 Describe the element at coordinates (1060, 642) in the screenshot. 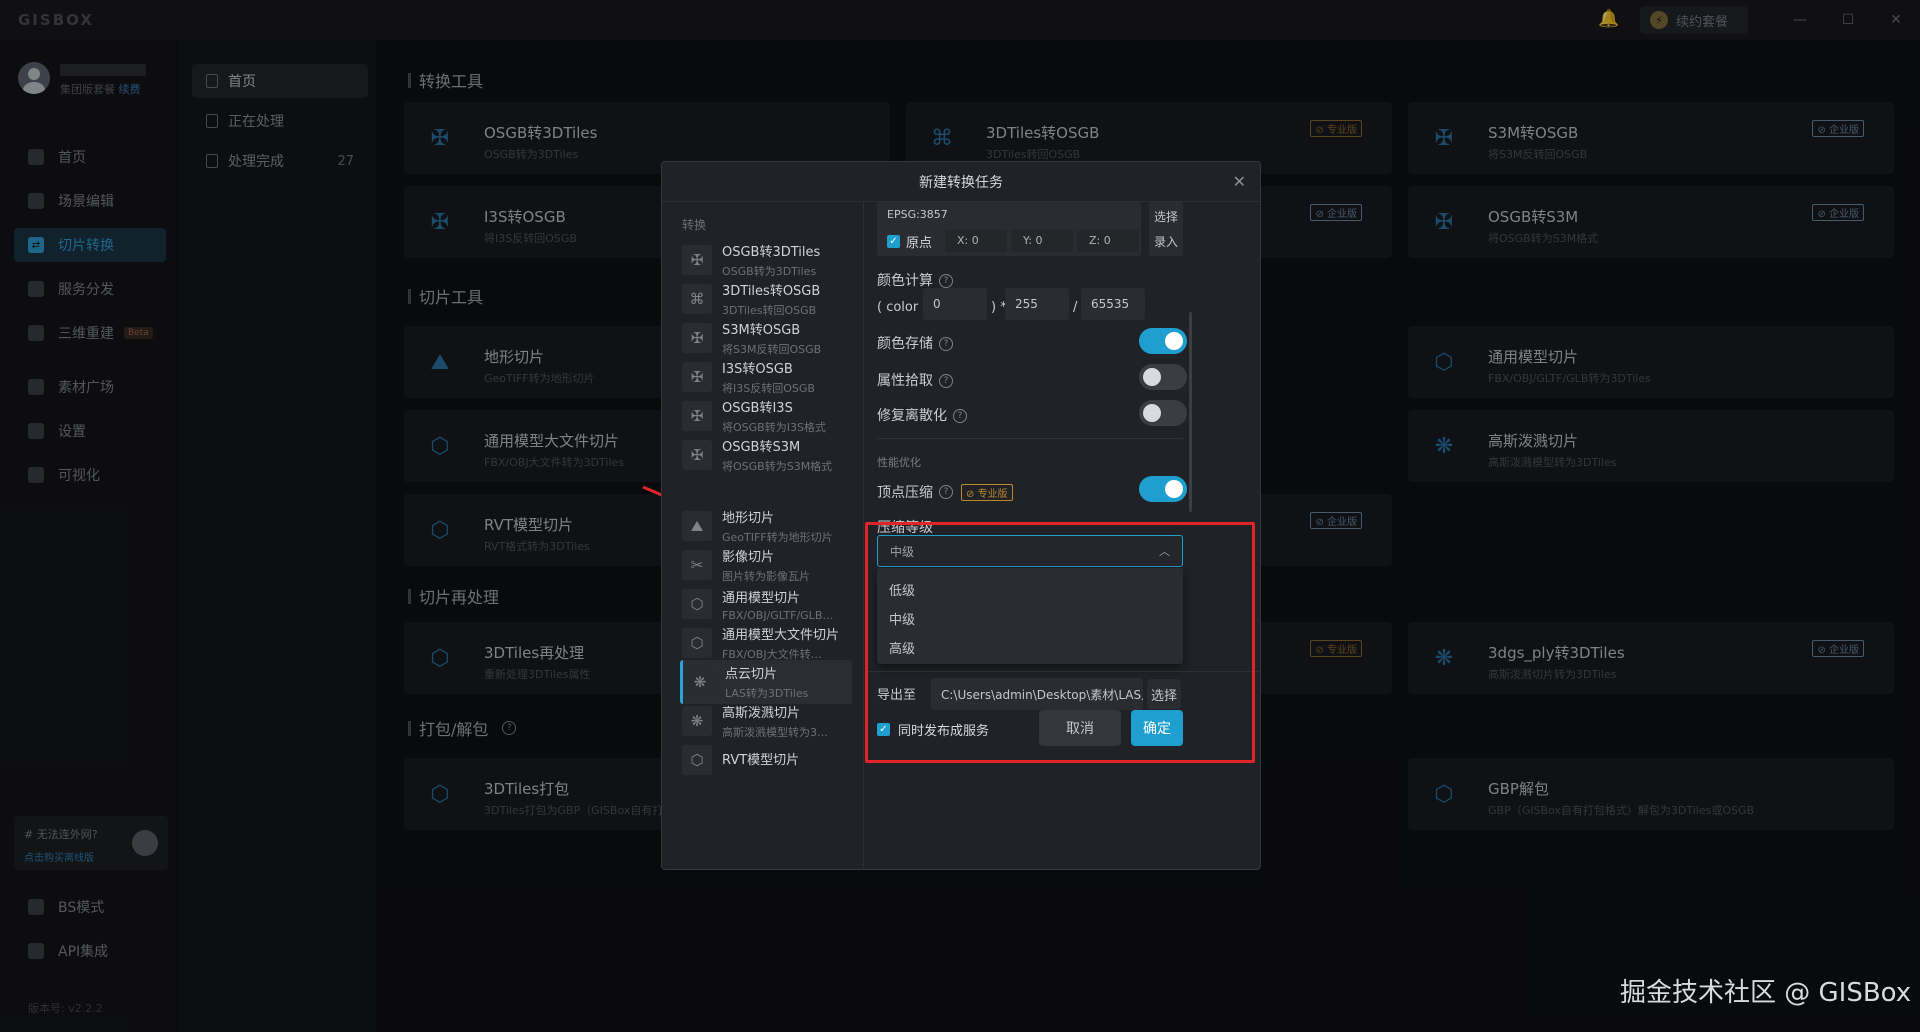

I see `highlight-box` at that location.